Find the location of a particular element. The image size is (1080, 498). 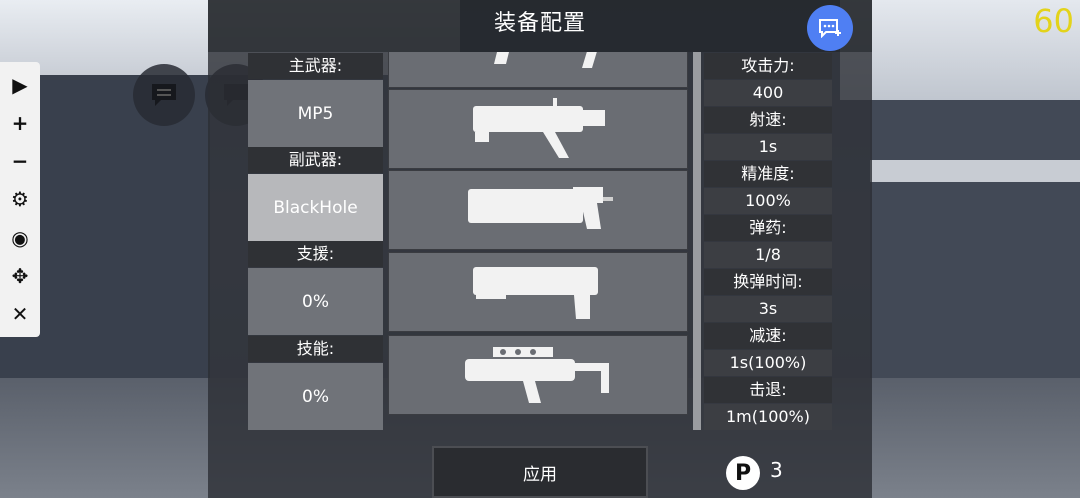

support-label: 支援: is located at coordinates (315, 254).